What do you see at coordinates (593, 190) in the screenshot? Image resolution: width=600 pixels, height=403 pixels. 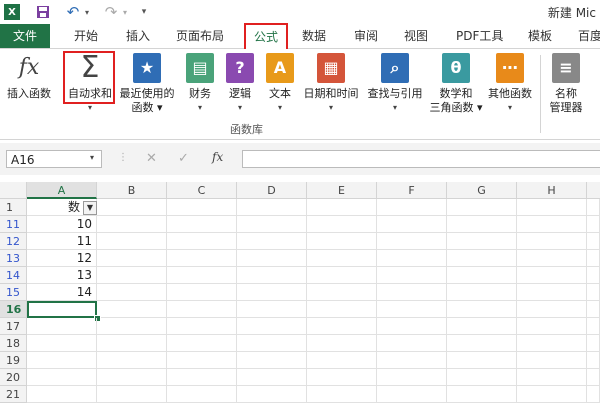 I see `column-header-i` at bounding box center [593, 190].